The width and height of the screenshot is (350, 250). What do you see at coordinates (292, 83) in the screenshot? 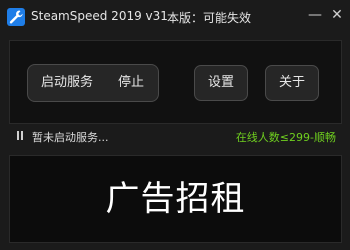
I see `about-button: 关于` at bounding box center [292, 83].